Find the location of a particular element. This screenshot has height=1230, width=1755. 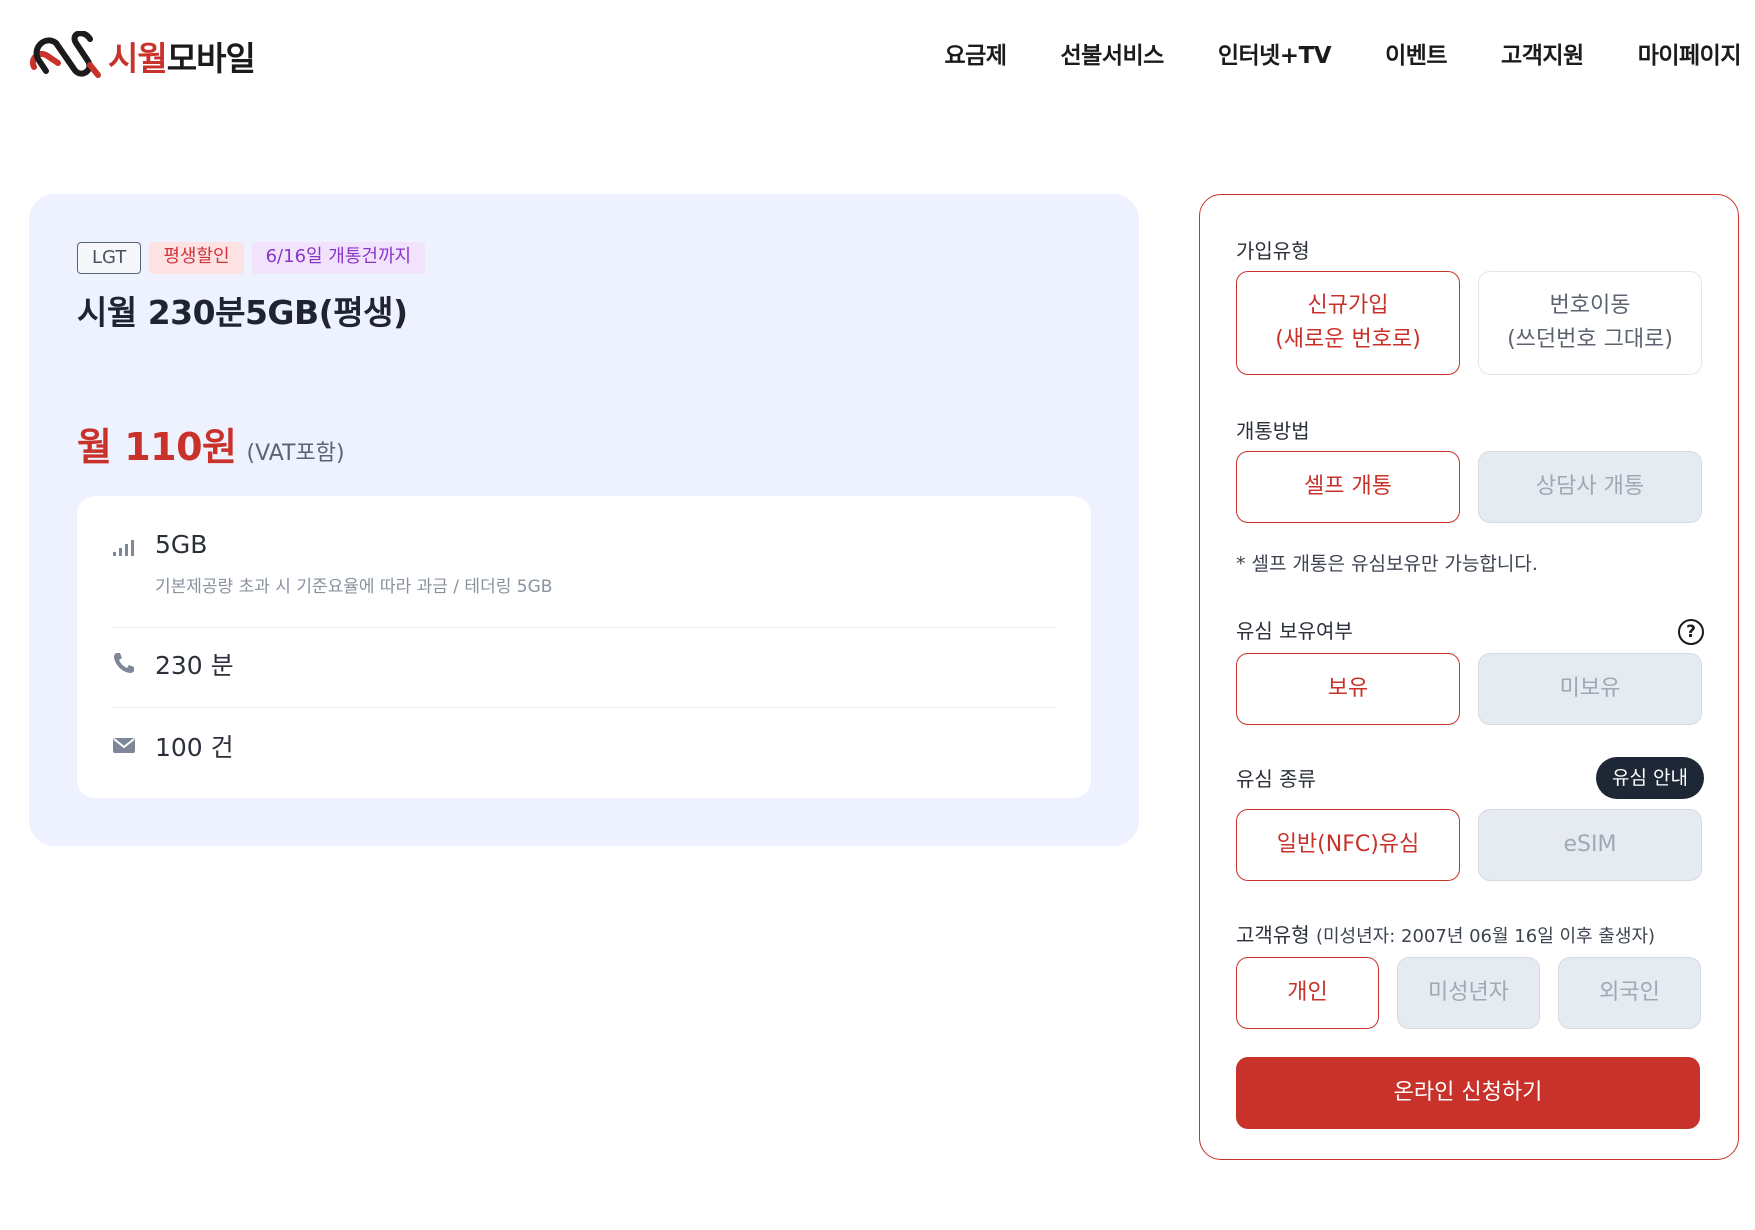

activation-note: * 셀프 개통은 유심보유만 가능합니다. is located at coordinates (1387, 564).